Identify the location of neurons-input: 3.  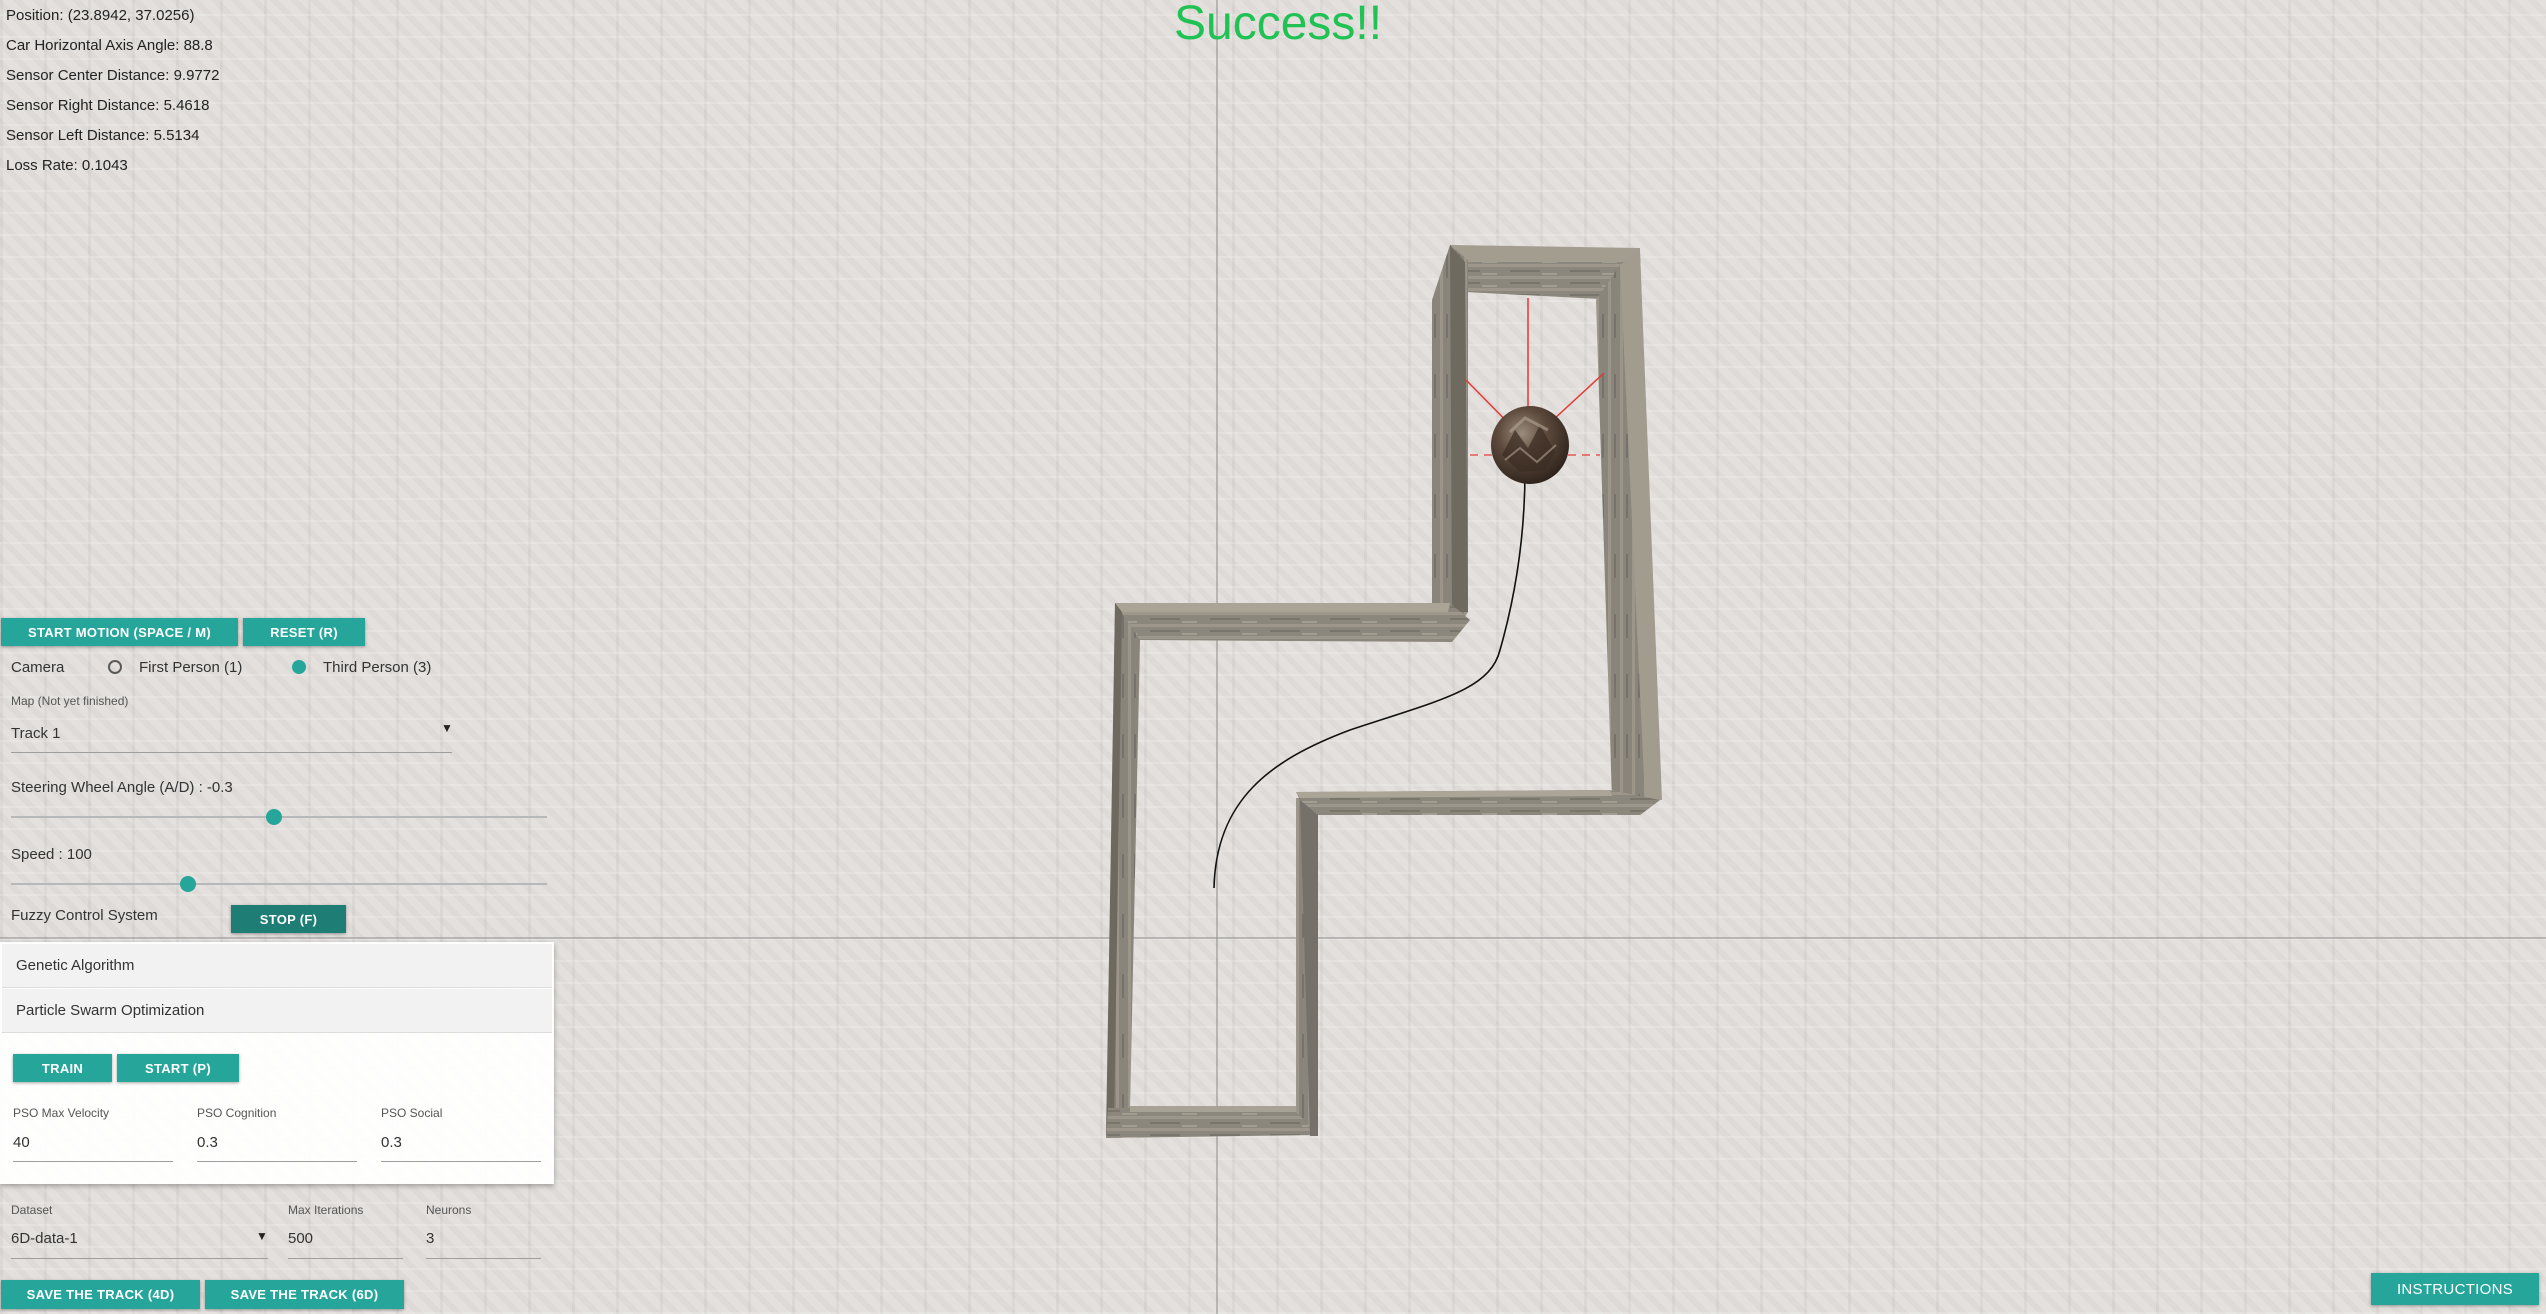
(483, 1238).